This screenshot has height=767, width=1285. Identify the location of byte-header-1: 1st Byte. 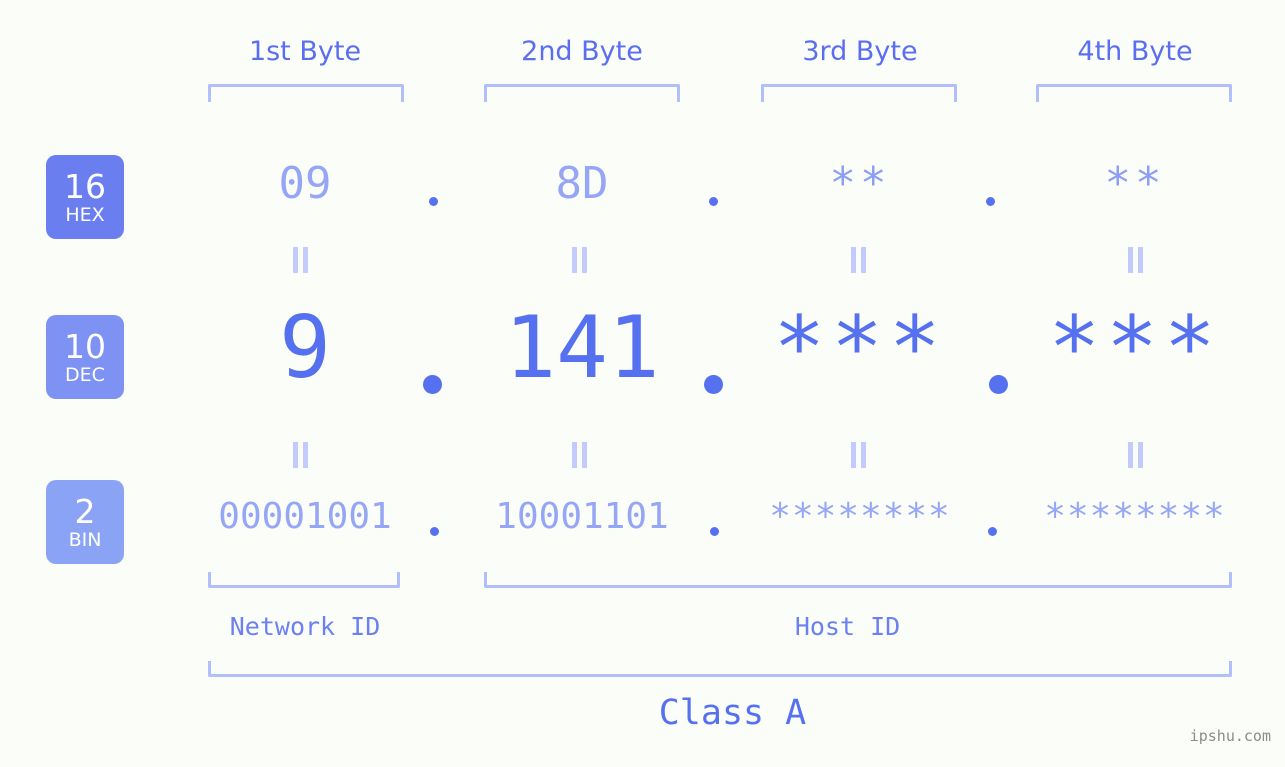
(305, 51).